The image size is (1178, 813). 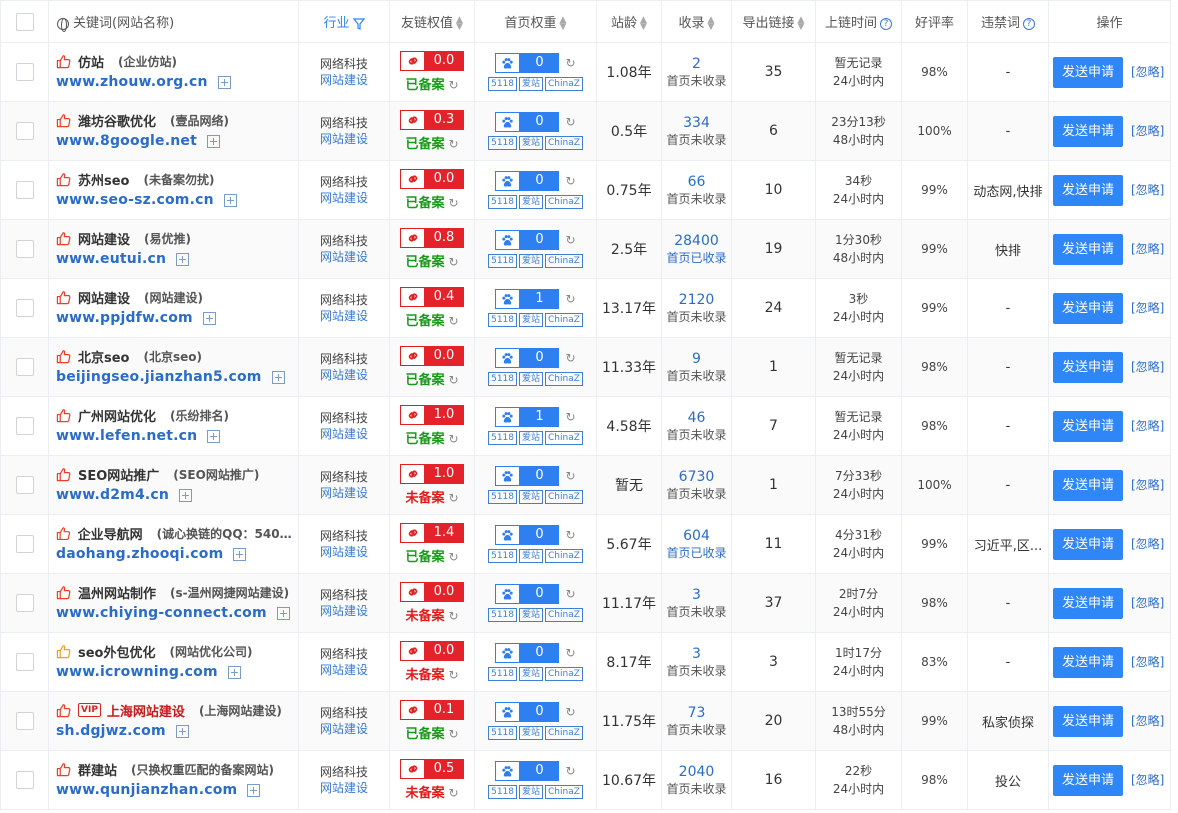 What do you see at coordinates (117, 651) in the screenshot?
I see `site-keyword: seo外包优化` at bounding box center [117, 651].